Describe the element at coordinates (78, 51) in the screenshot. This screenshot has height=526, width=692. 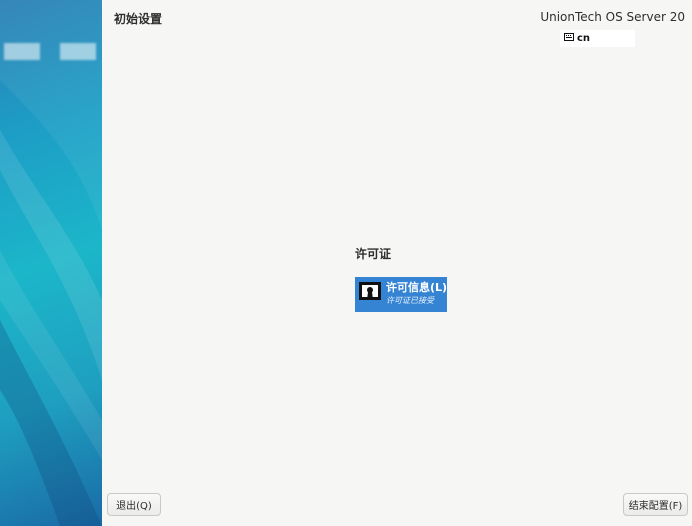
I see `sidebar-logo-right` at that location.